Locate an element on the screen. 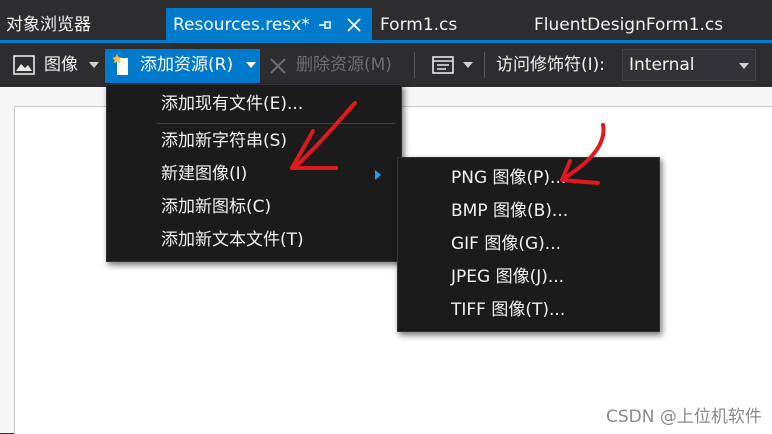  csdn-watermark: CSDN @上位机软件 is located at coordinates (684, 417).